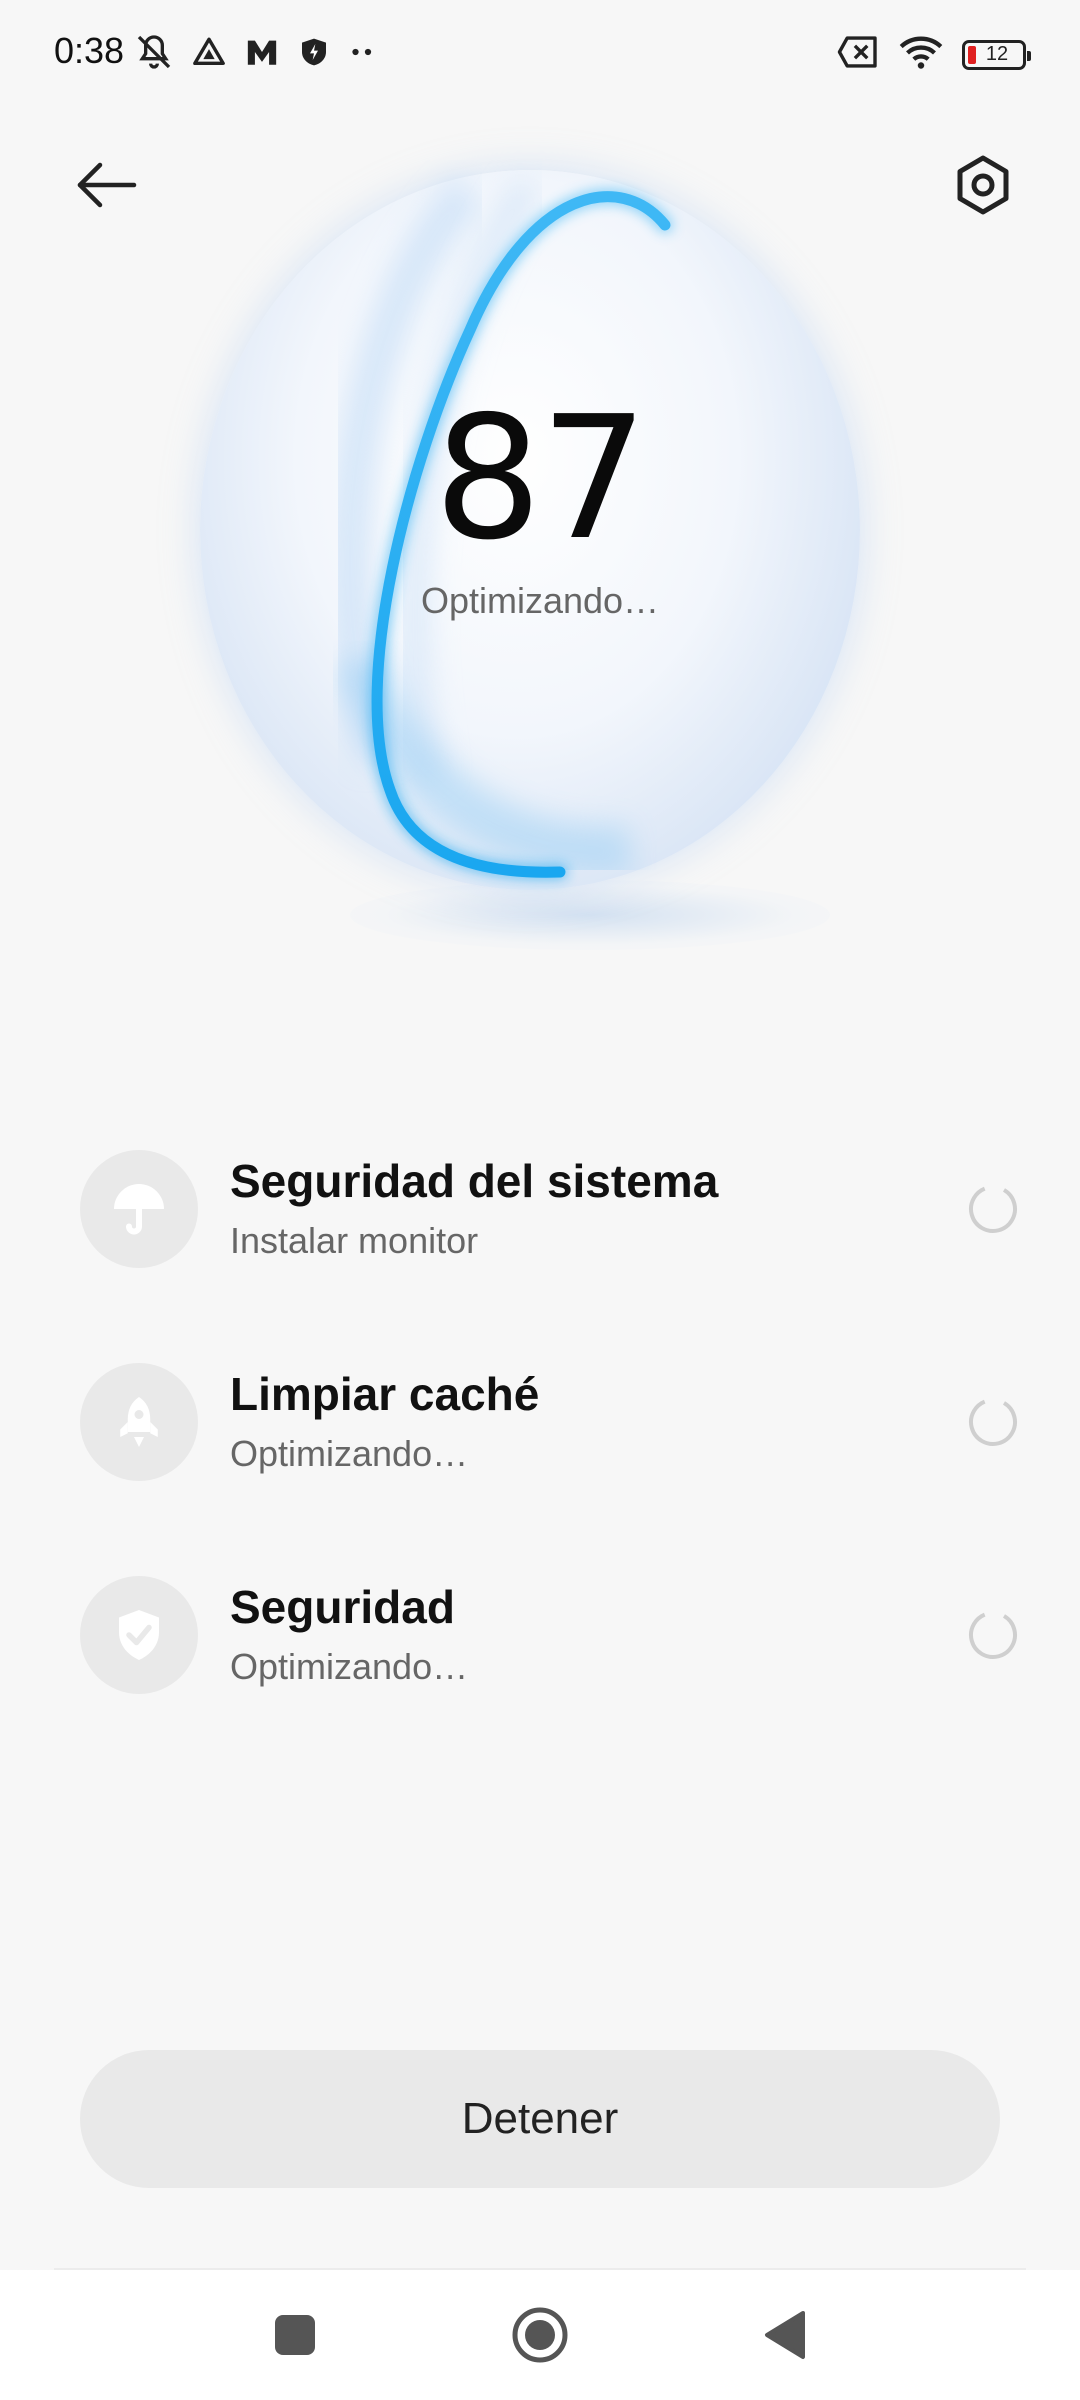 This screenshot has height=2400, width=1080. I want to click on home-button, so click(540, 2335).